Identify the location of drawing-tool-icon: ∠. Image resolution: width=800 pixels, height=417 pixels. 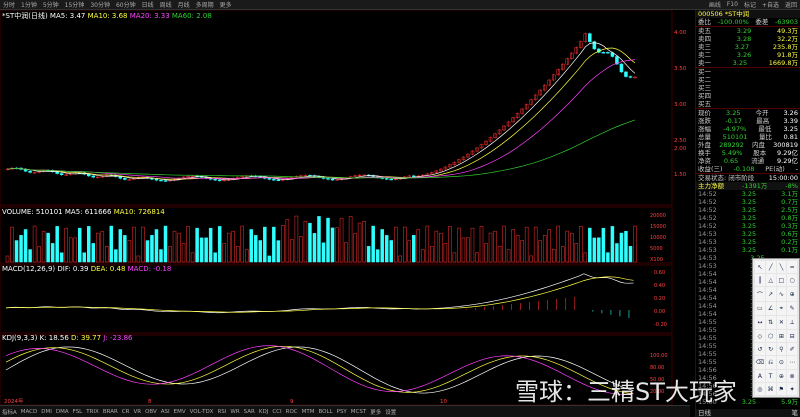
(770, 308).